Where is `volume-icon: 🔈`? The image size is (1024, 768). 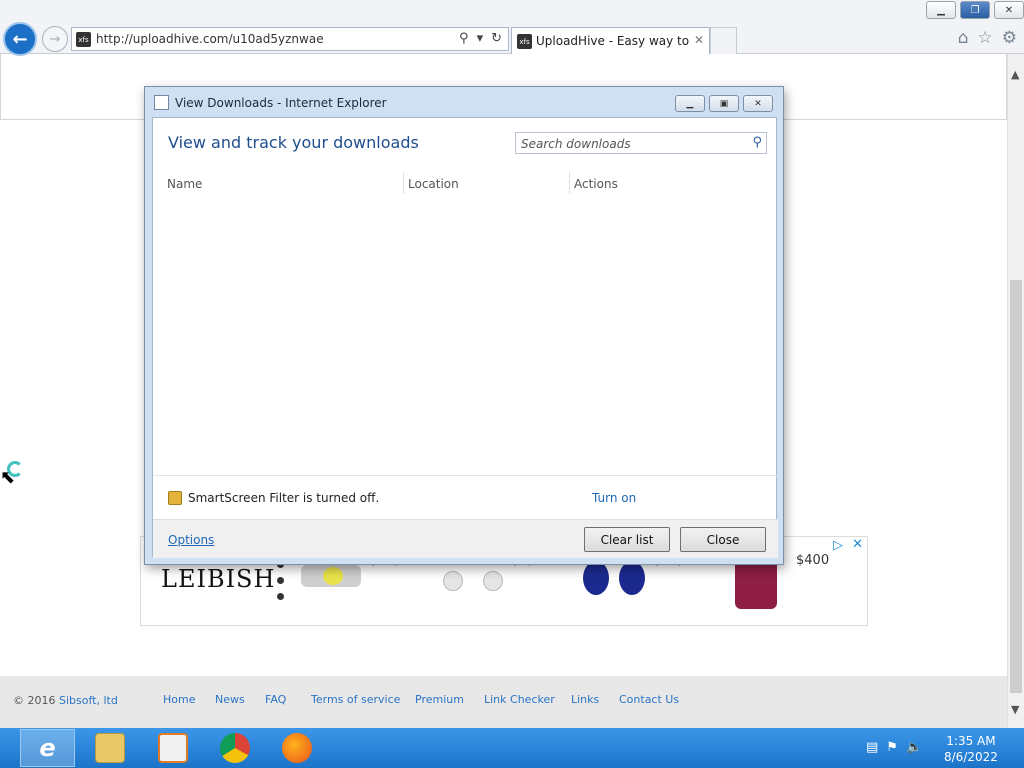
volume-icon: 🔈 is located at coordinates (914, 747).